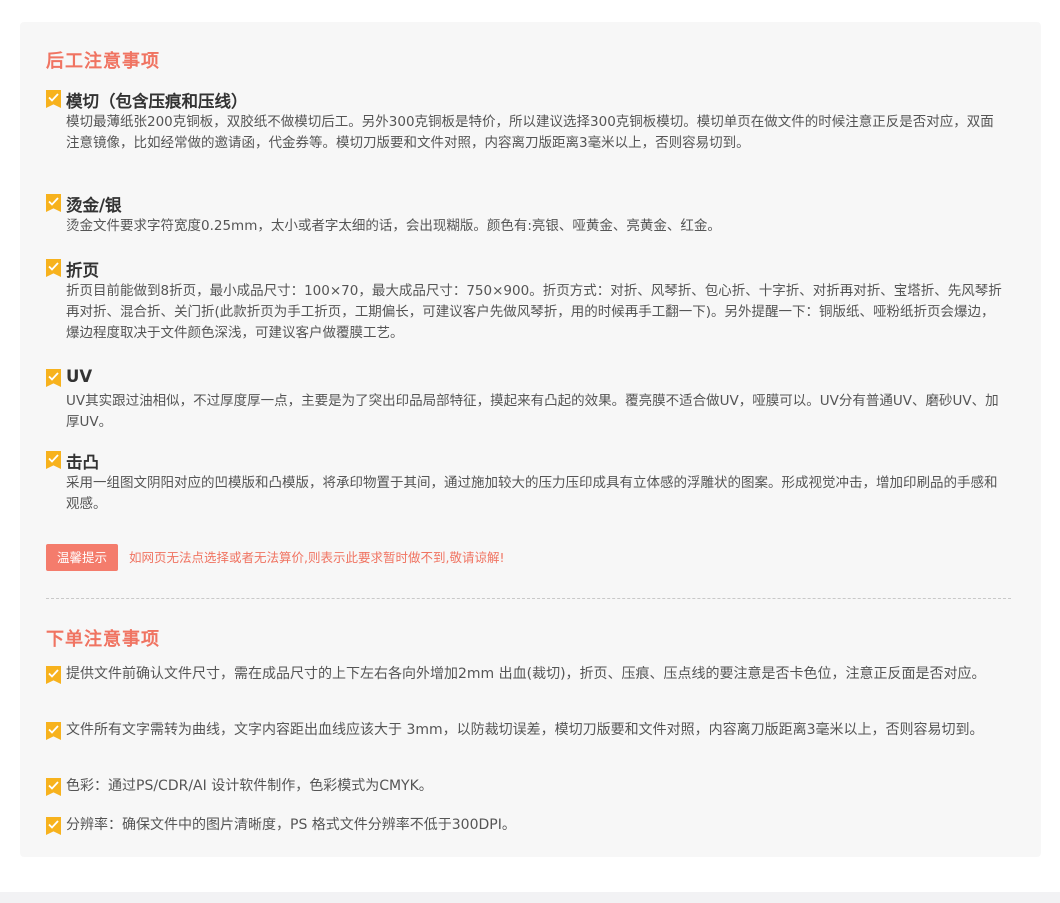  What do you see at coordinates (530, 897) in the screenshot?
I see `footer-strip` at bounding box center [530, 897].